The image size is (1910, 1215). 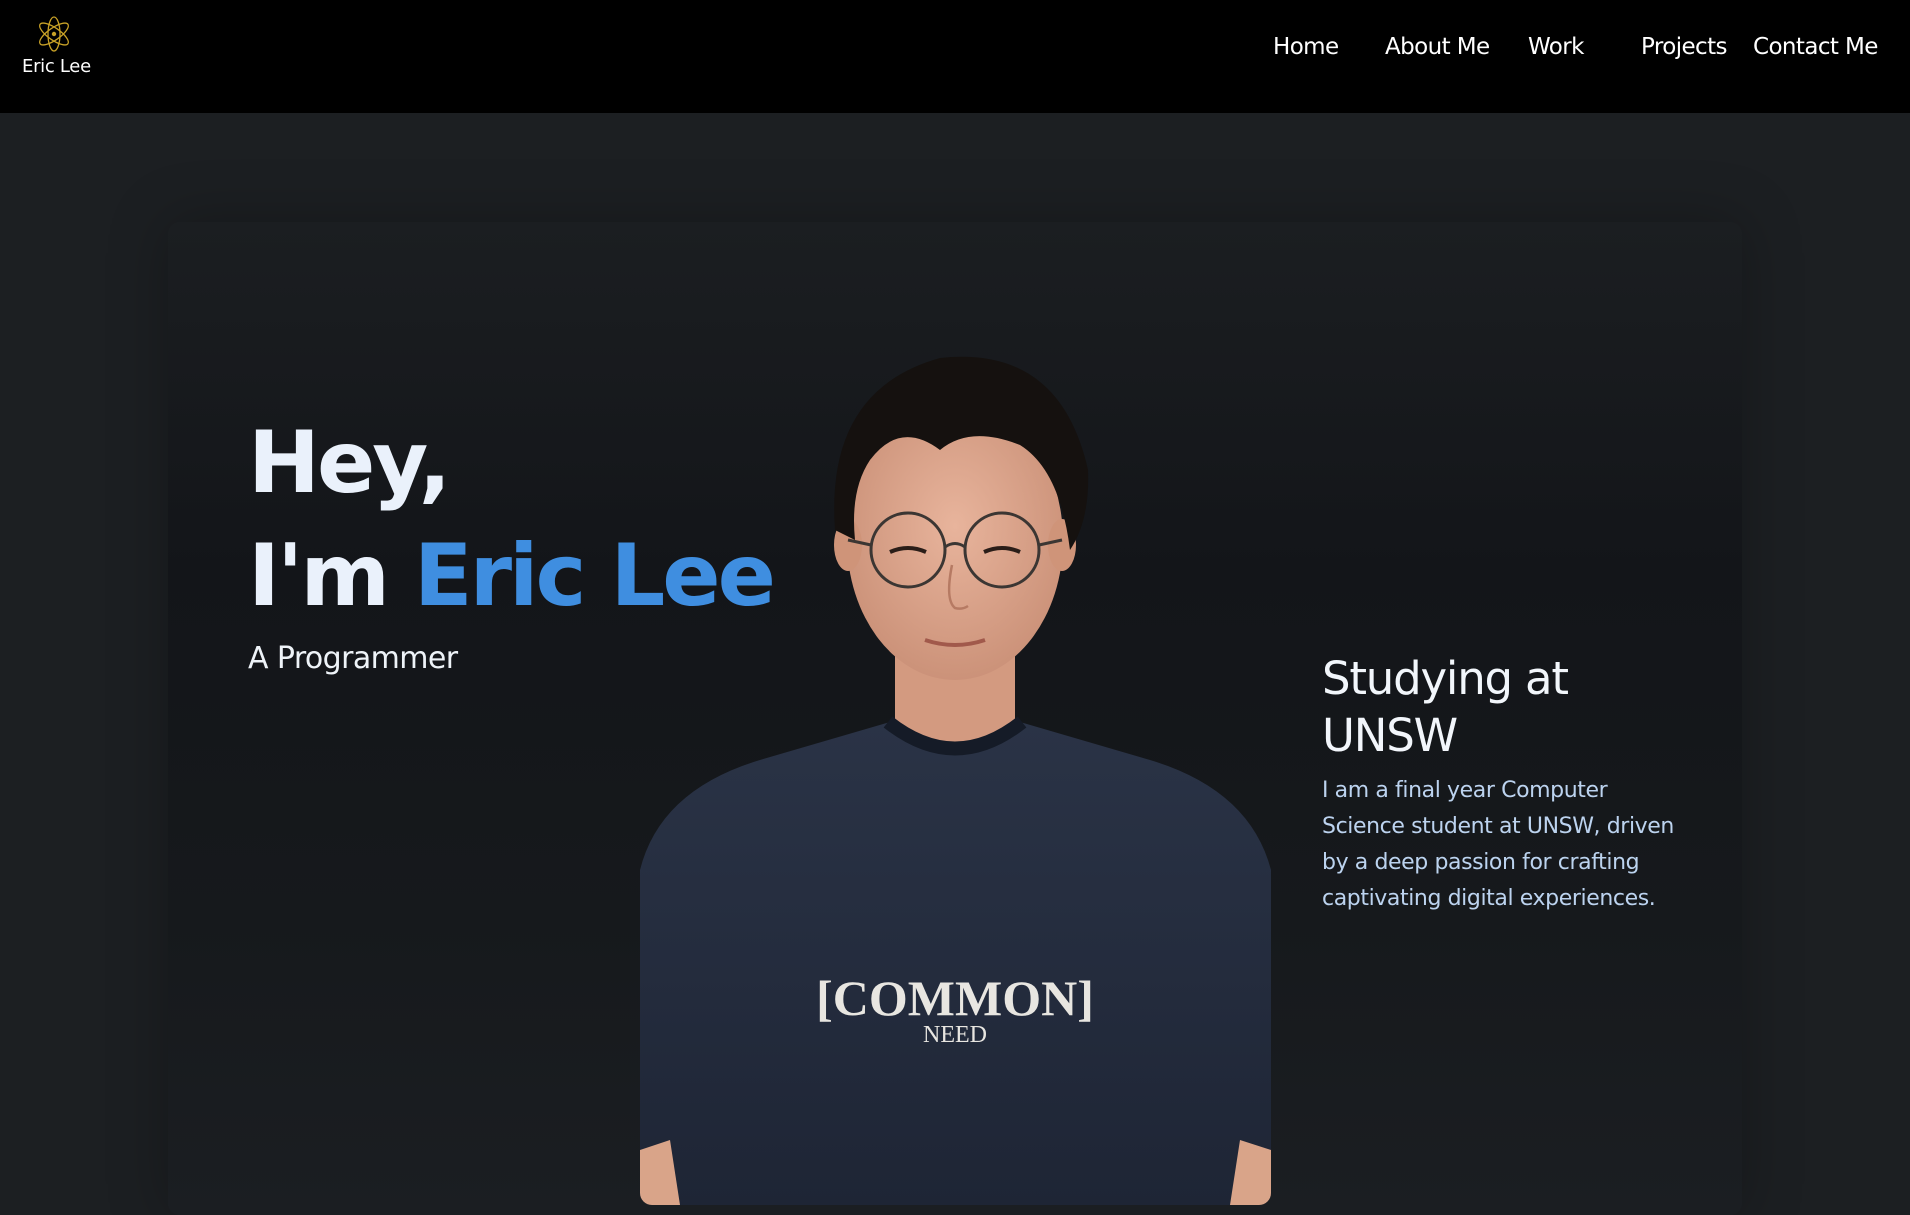 What do you see at coordinates (1445, 707) in the screenshot?
I see `study-title: Studying at UNSW` at bounding box center [1445, 707].